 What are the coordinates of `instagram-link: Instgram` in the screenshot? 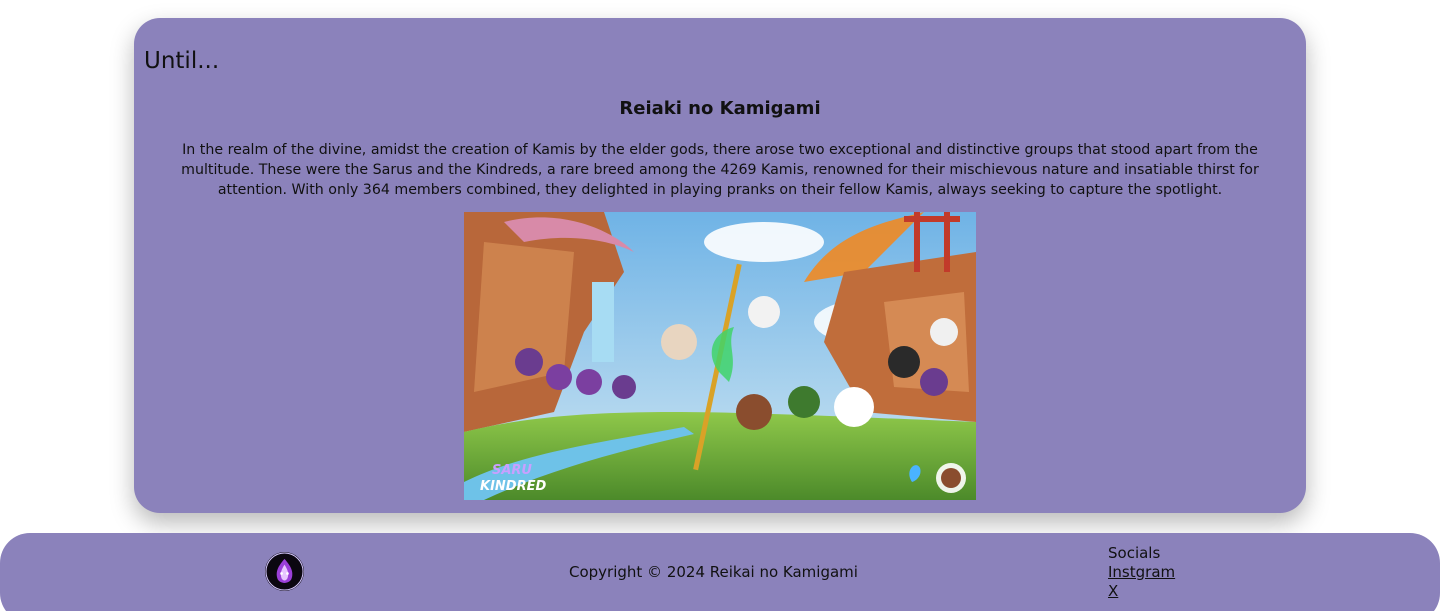 It's located at (1141, 572).